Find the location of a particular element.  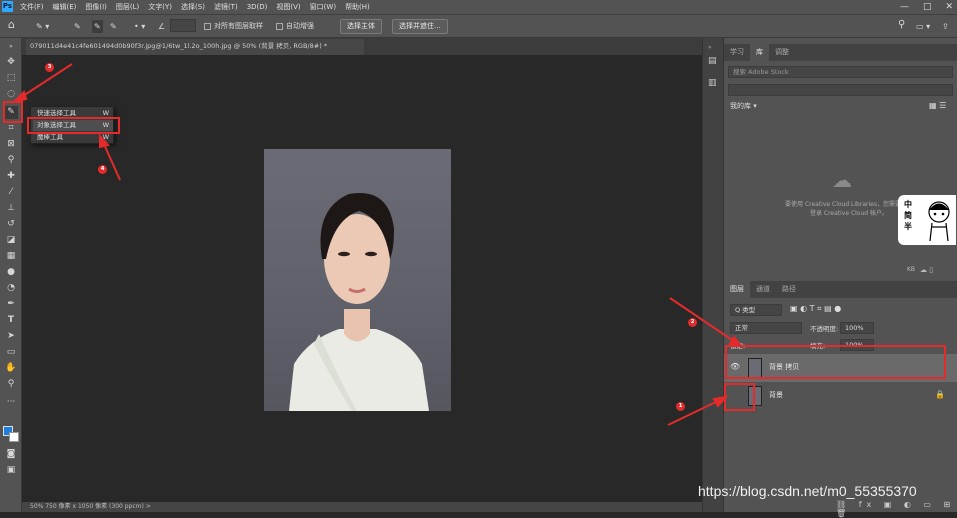

step-badge-2: 2 is located at coordinates (692, 322).